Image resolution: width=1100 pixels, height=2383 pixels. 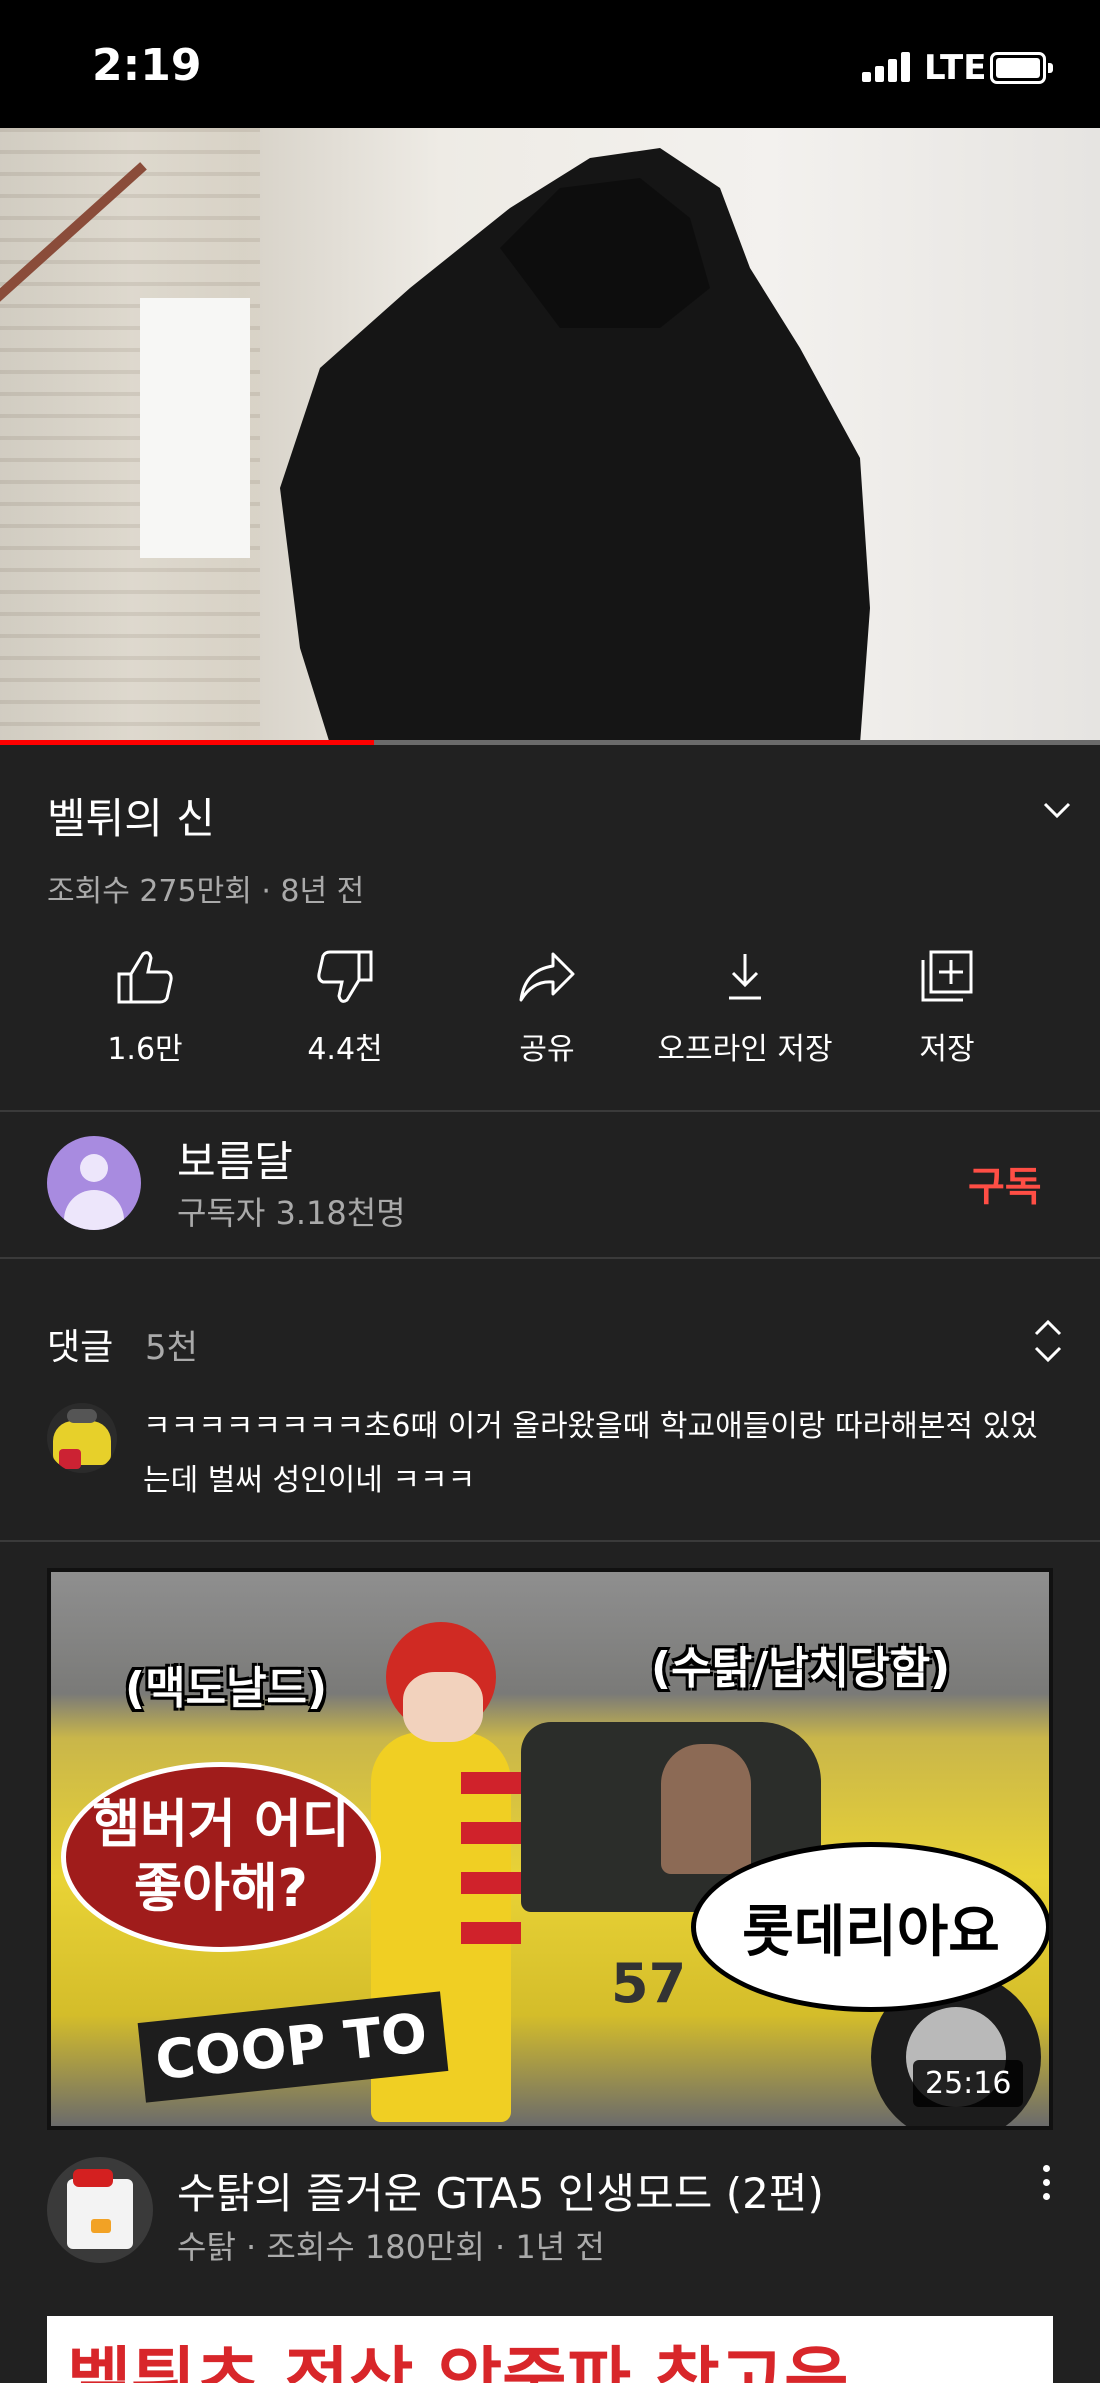 What do you see at coordinates (1046, 2185) in the screenshot?
I see `more-options-icon` at bounding box center [1046, 2185].